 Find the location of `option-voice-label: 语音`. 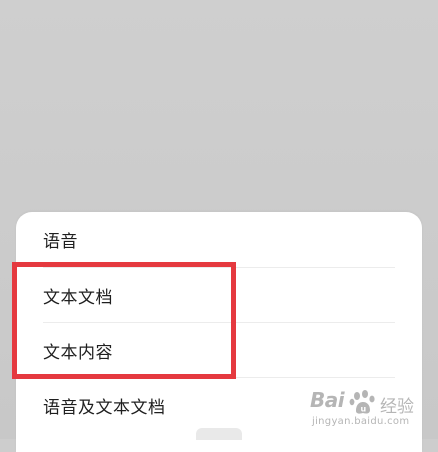

option-voice-label: 语音 is located at coordinates (60, 242).